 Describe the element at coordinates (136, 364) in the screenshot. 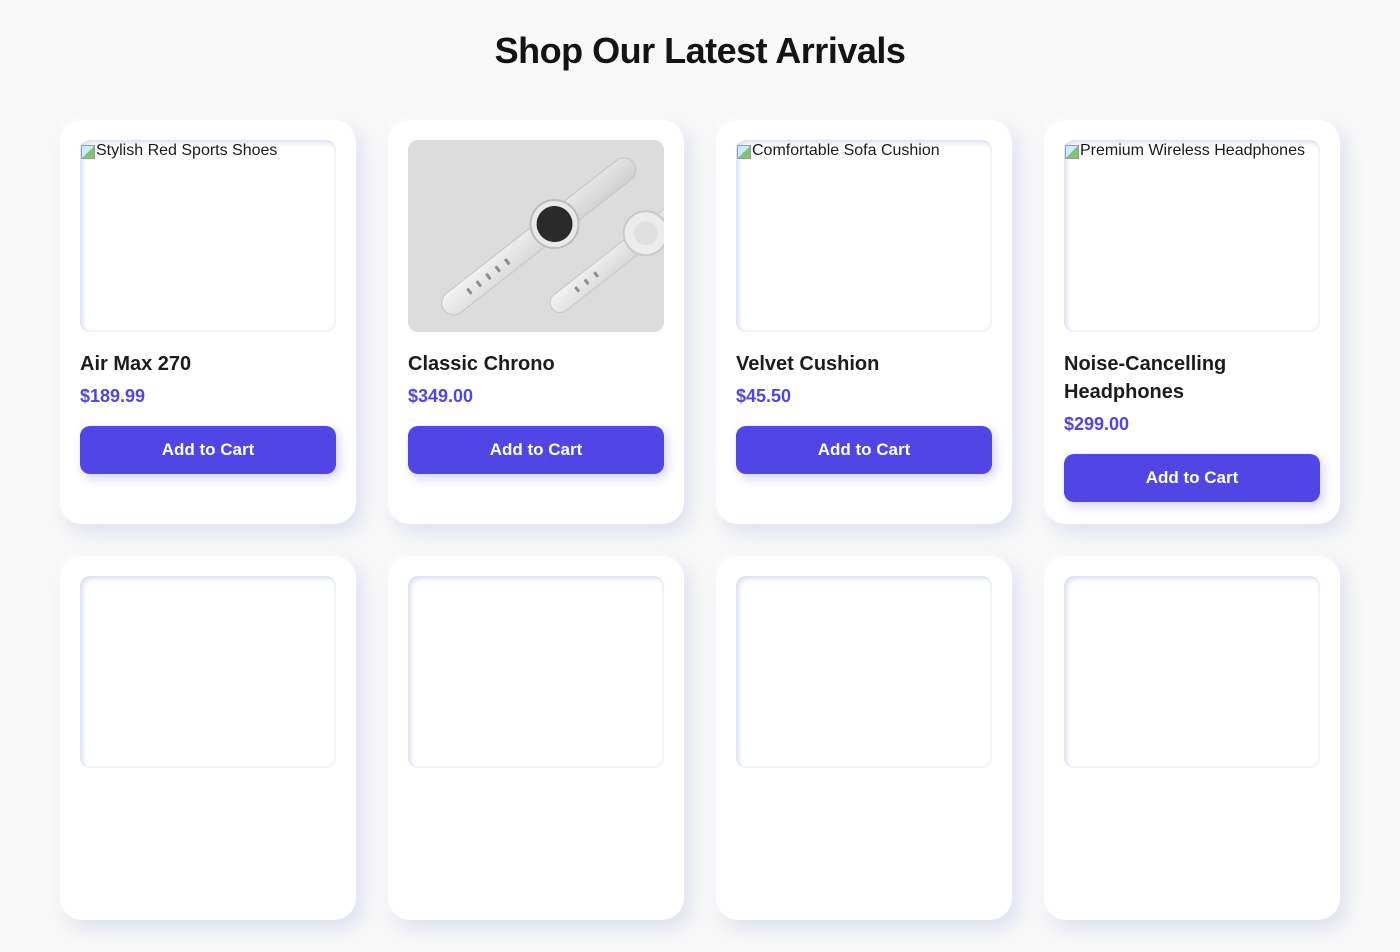

I see `product-name: Air Max 270` at that location.